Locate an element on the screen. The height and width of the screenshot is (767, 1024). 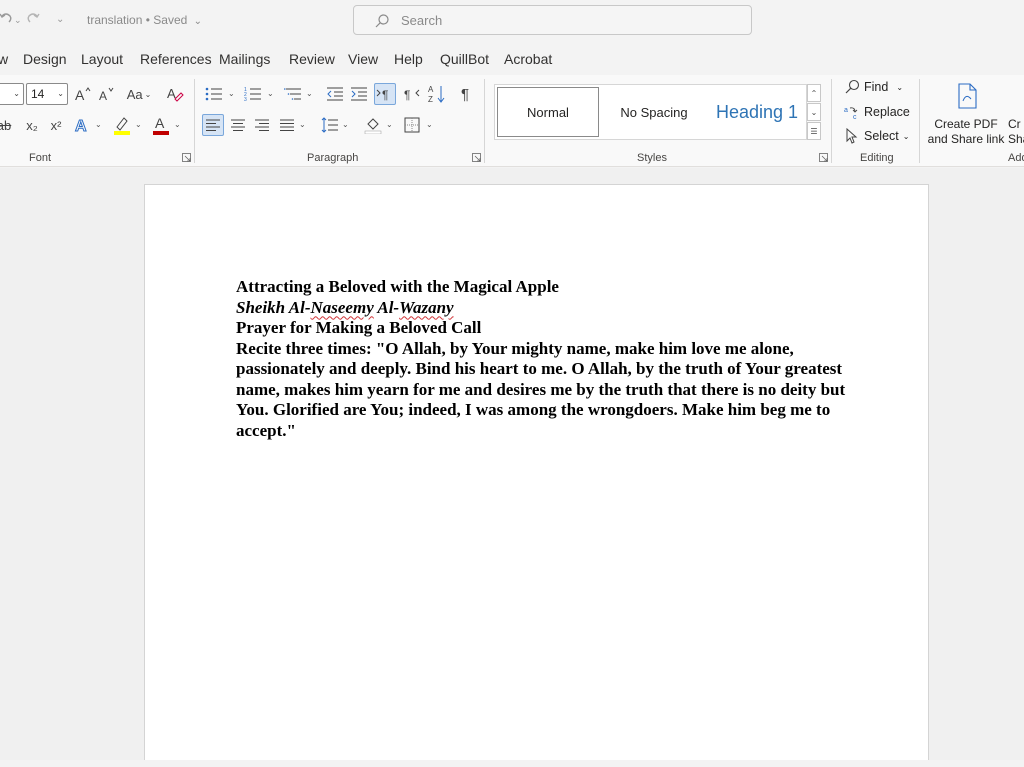
align-center-button is located at coordinates (238, 125).